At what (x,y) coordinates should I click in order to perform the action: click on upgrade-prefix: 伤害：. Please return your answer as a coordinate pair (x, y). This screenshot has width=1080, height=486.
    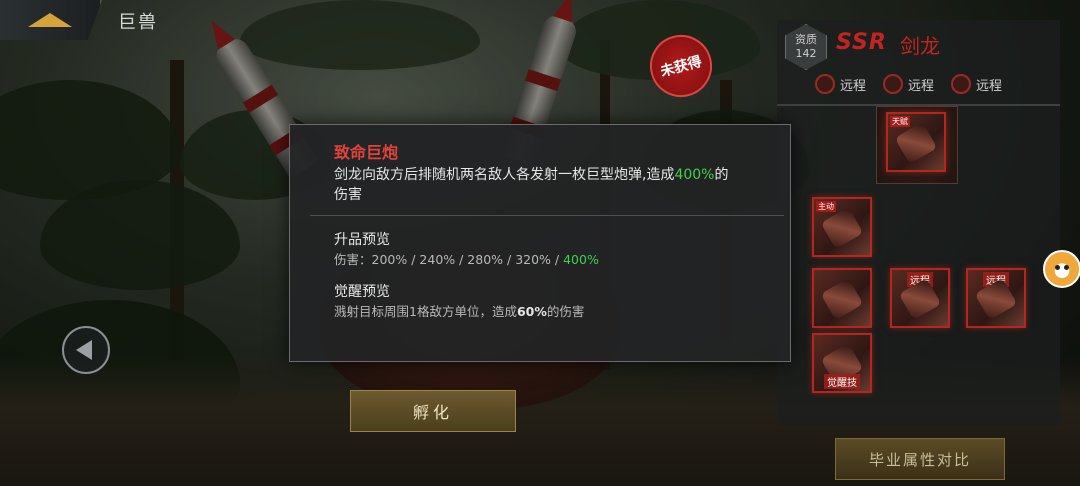
    Looking at the image, I should click on (353, 259).